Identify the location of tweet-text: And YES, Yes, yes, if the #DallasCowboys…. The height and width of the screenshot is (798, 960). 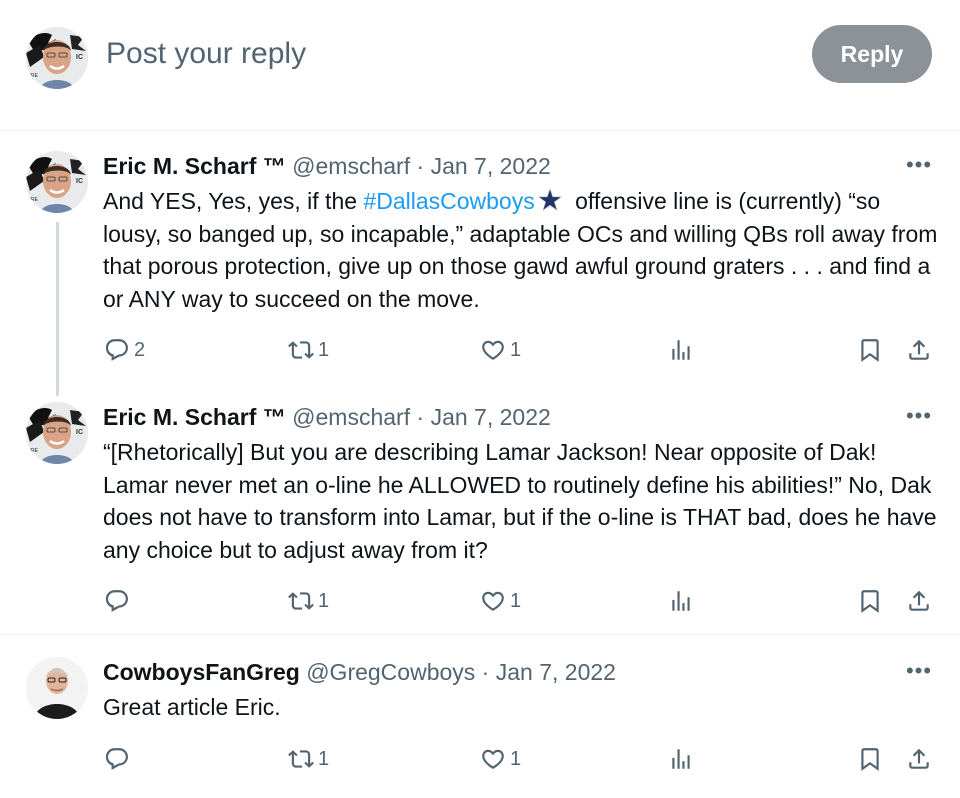
(520, 250).